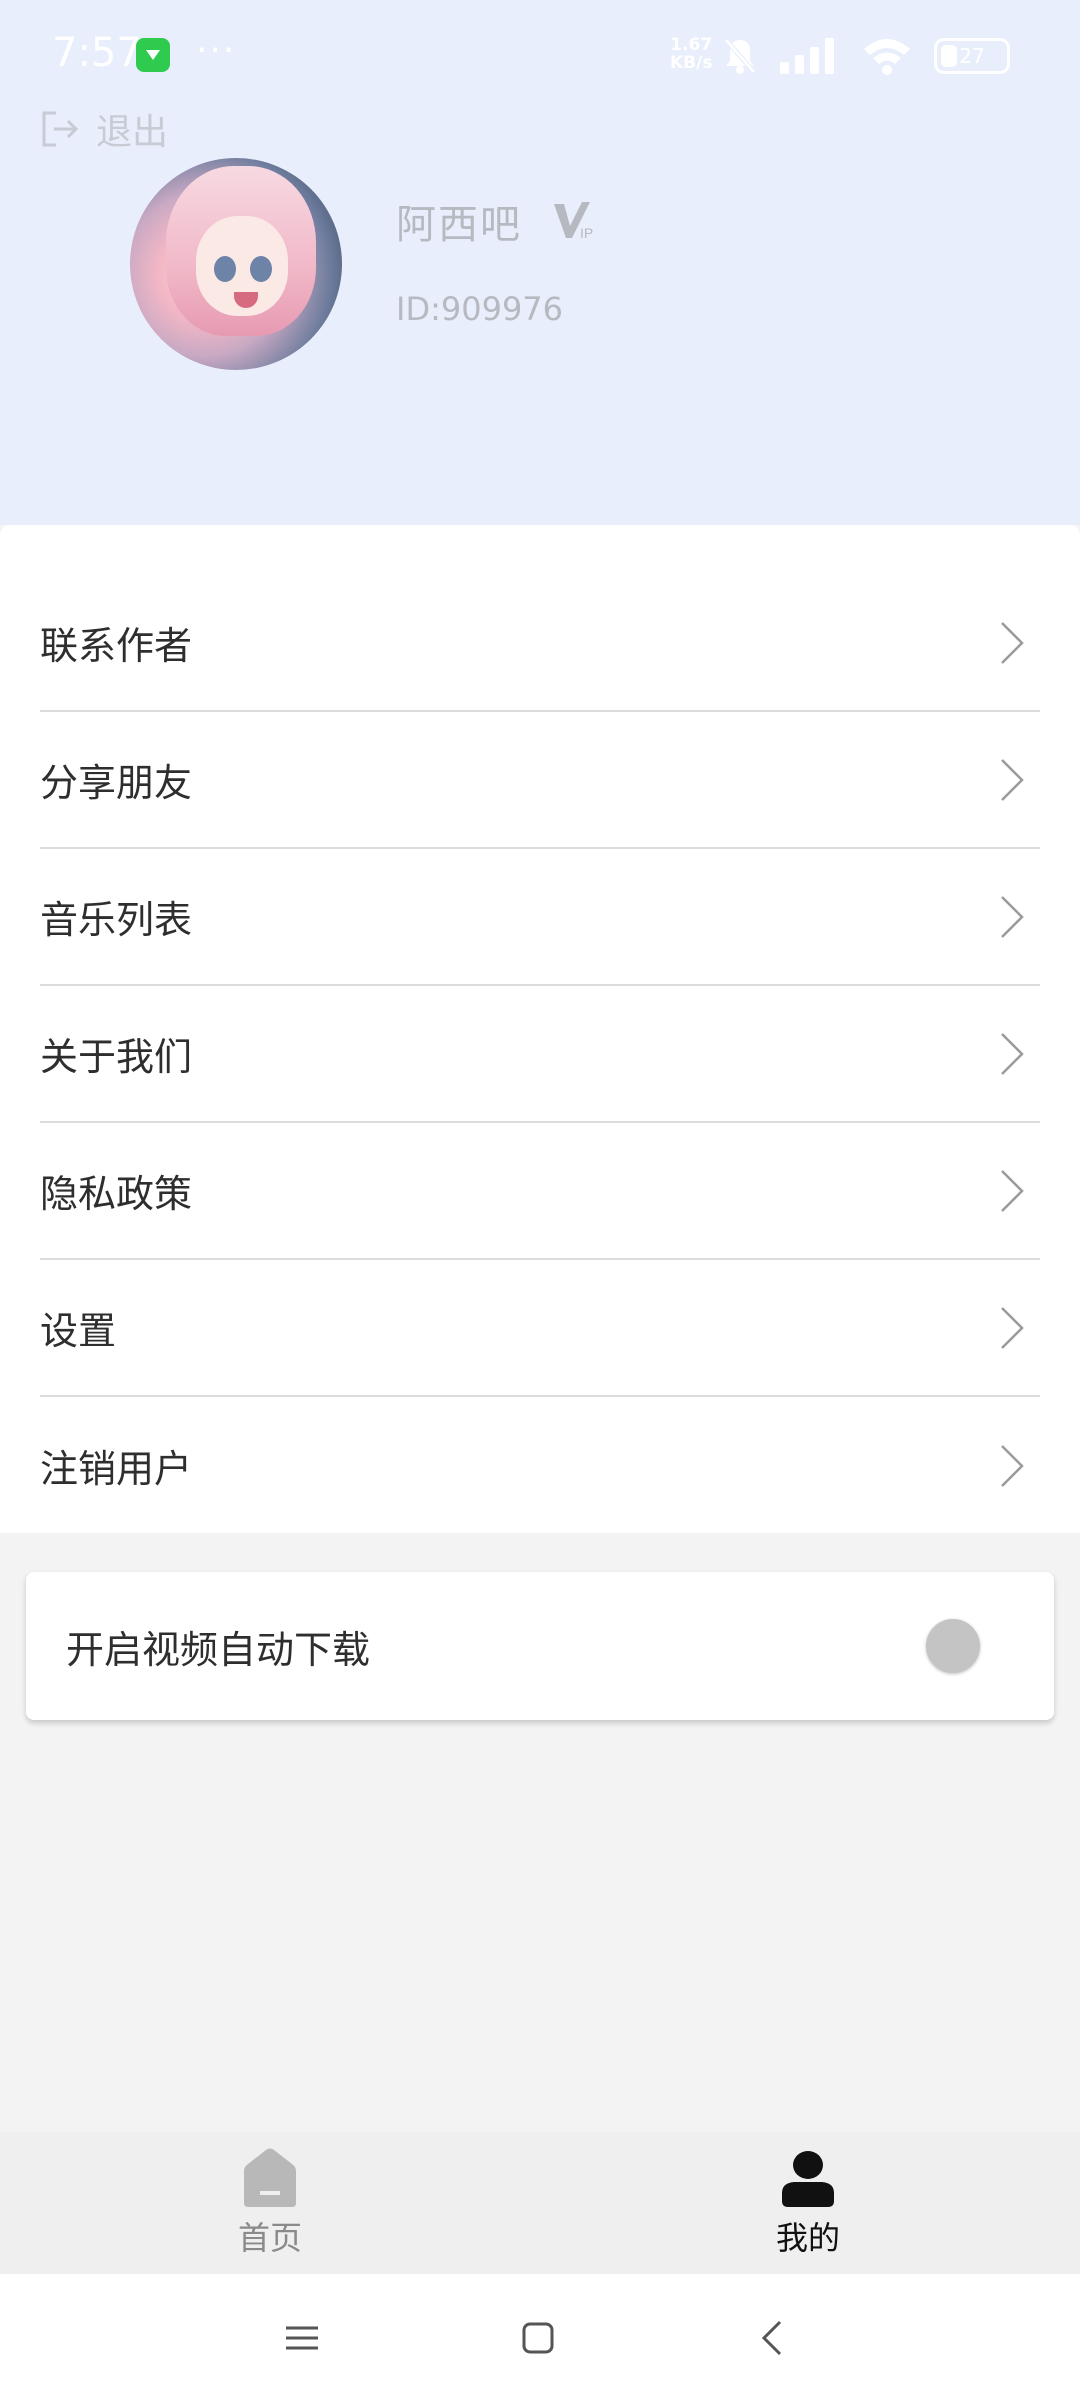  Describe the element at coordinates (540, 1191) in the screenshot. I see `menu-item-privacy-policy: 隐私政策` at that location.